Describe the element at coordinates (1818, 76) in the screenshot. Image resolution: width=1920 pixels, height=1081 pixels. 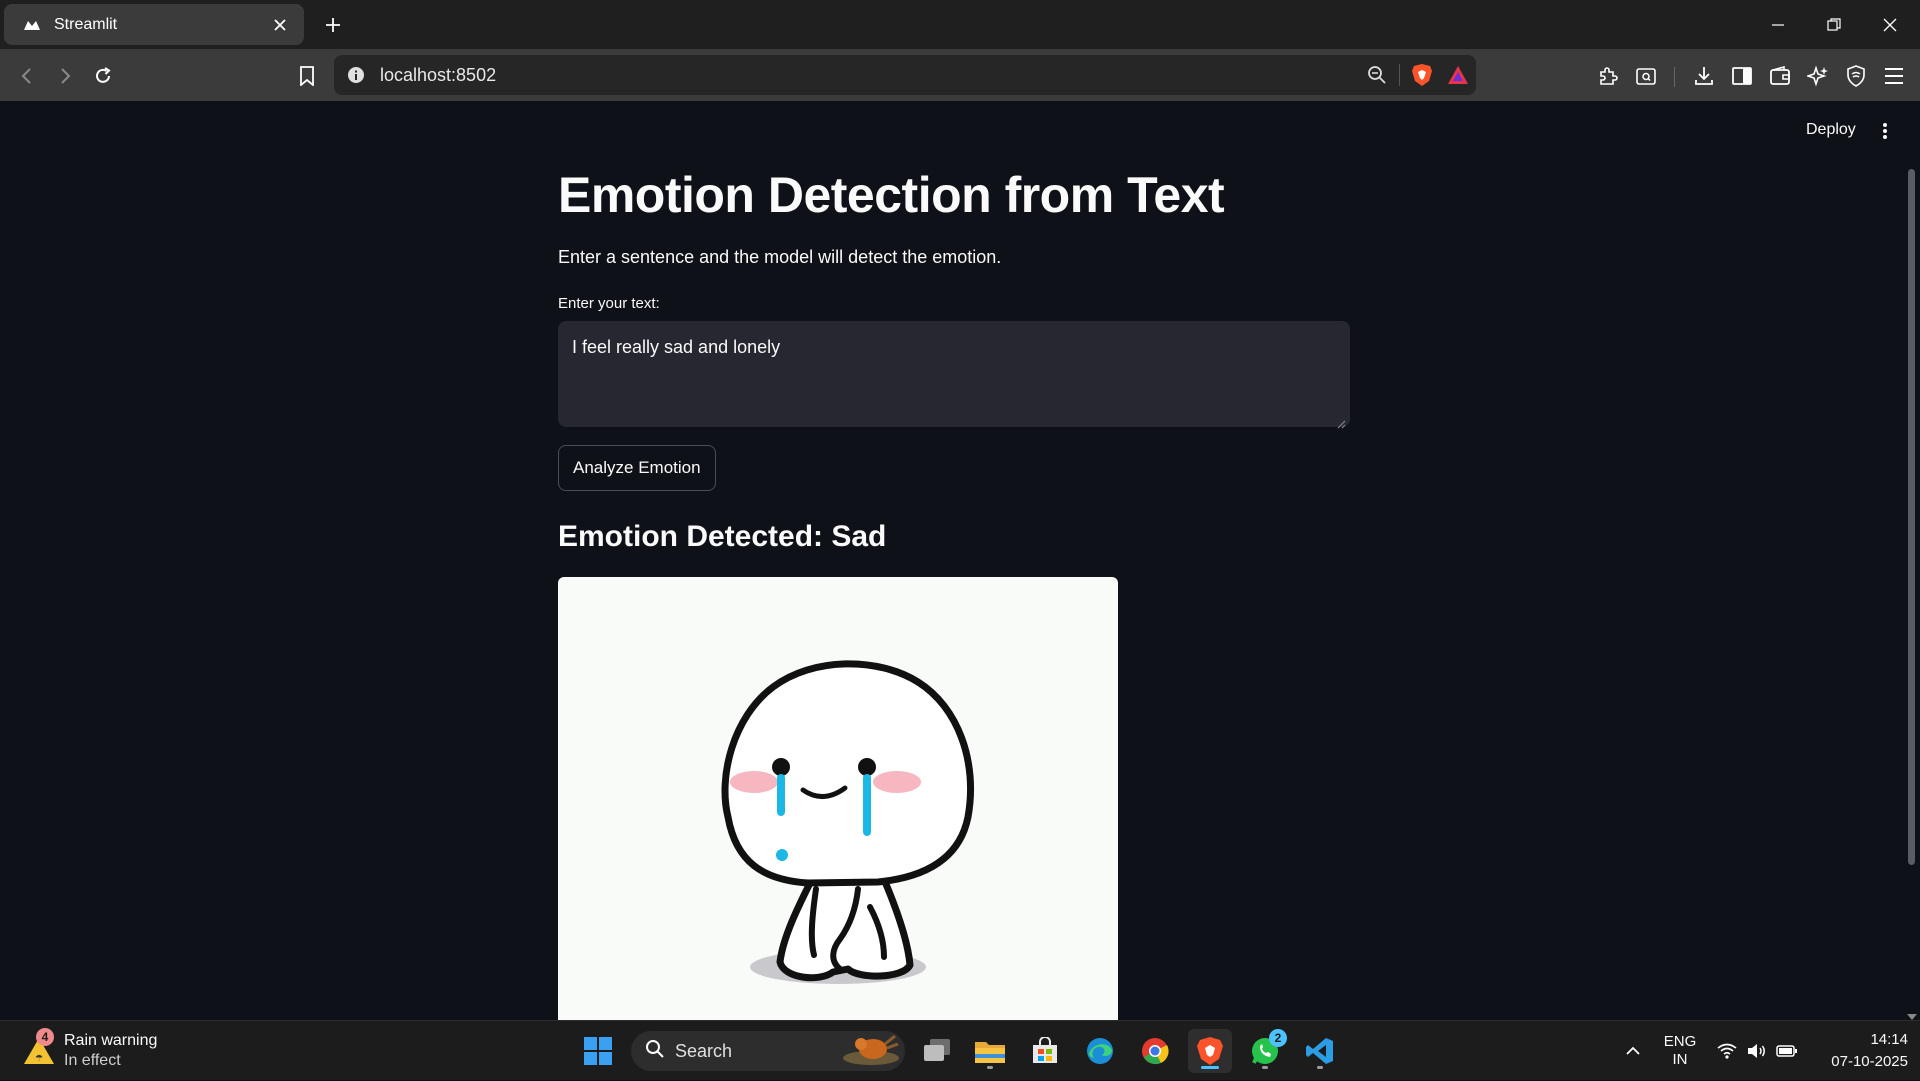
I see `leo-ai-icon` at that location.